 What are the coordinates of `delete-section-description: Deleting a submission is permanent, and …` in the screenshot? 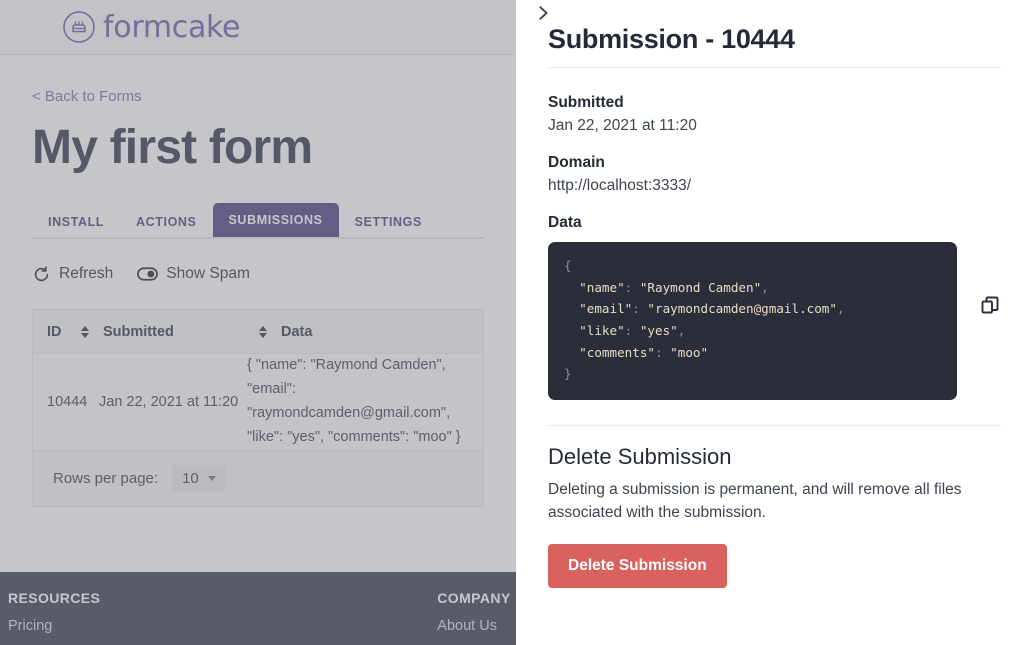 It's located at (755, 501).